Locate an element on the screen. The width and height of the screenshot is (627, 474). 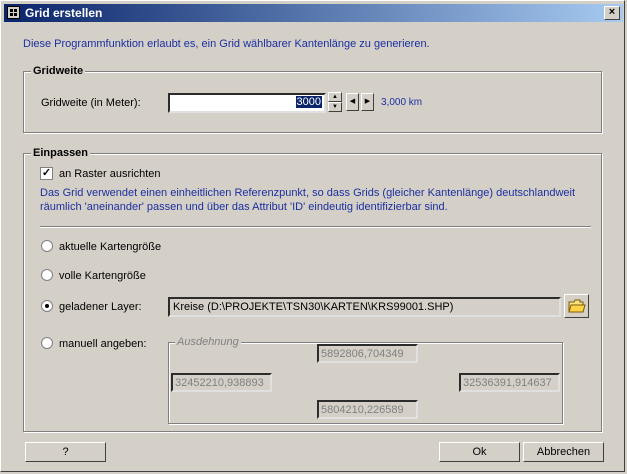
extent-left-value: 32452210,938893 is located at coordinates (219, 383).